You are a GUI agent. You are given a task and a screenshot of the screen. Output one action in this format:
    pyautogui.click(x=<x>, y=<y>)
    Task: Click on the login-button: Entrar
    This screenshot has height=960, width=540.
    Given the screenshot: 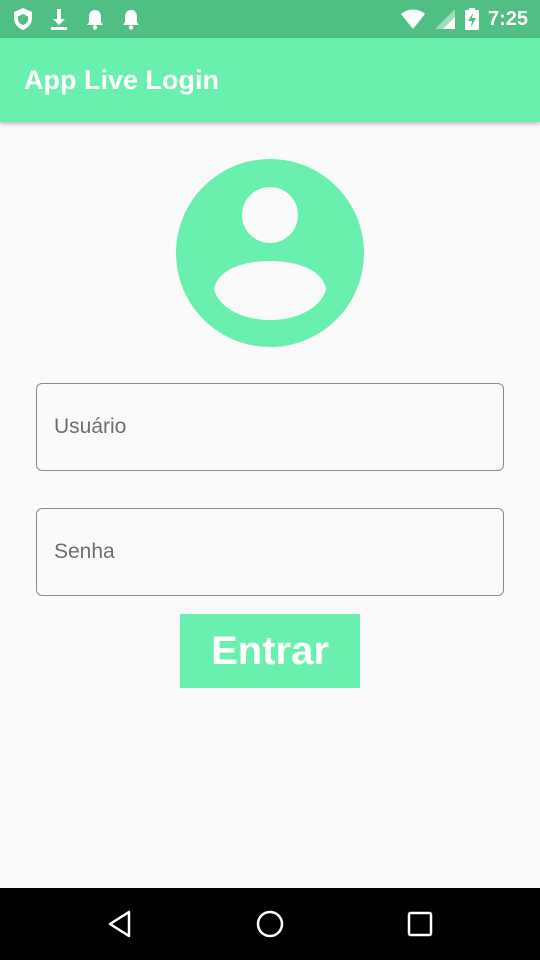 What is the action you would take?
    pyautogui.click(x=270, y=651)
    